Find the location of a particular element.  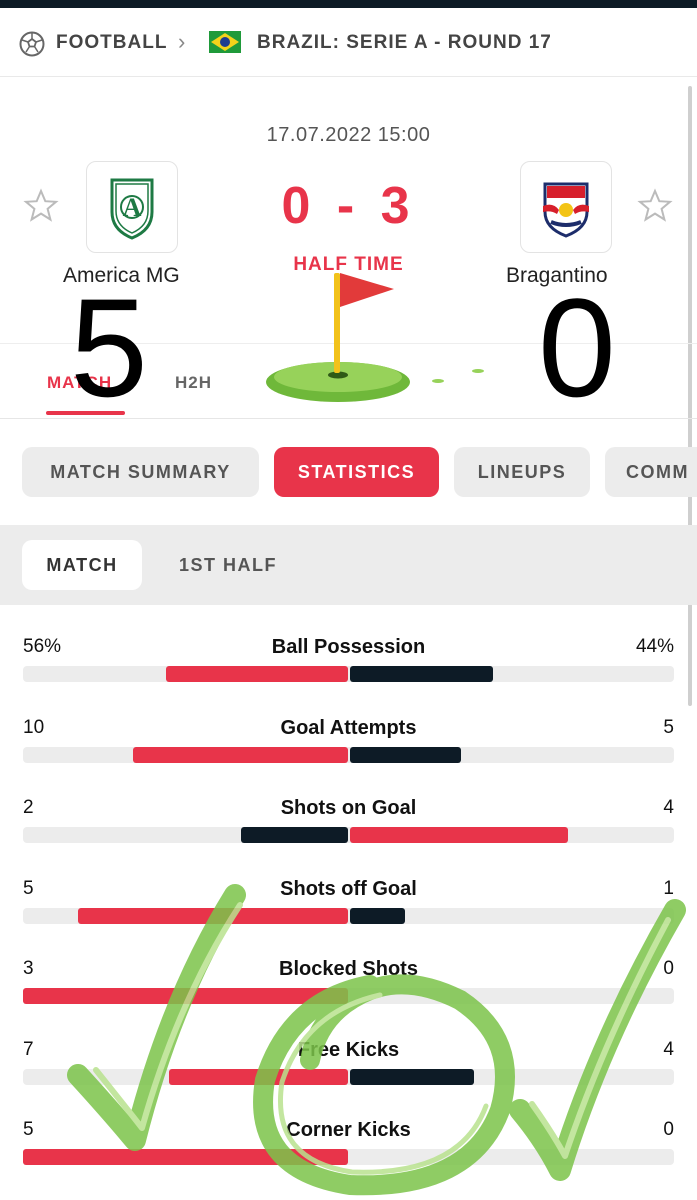

grass-blades-icon is located at coordinates (458, 376).